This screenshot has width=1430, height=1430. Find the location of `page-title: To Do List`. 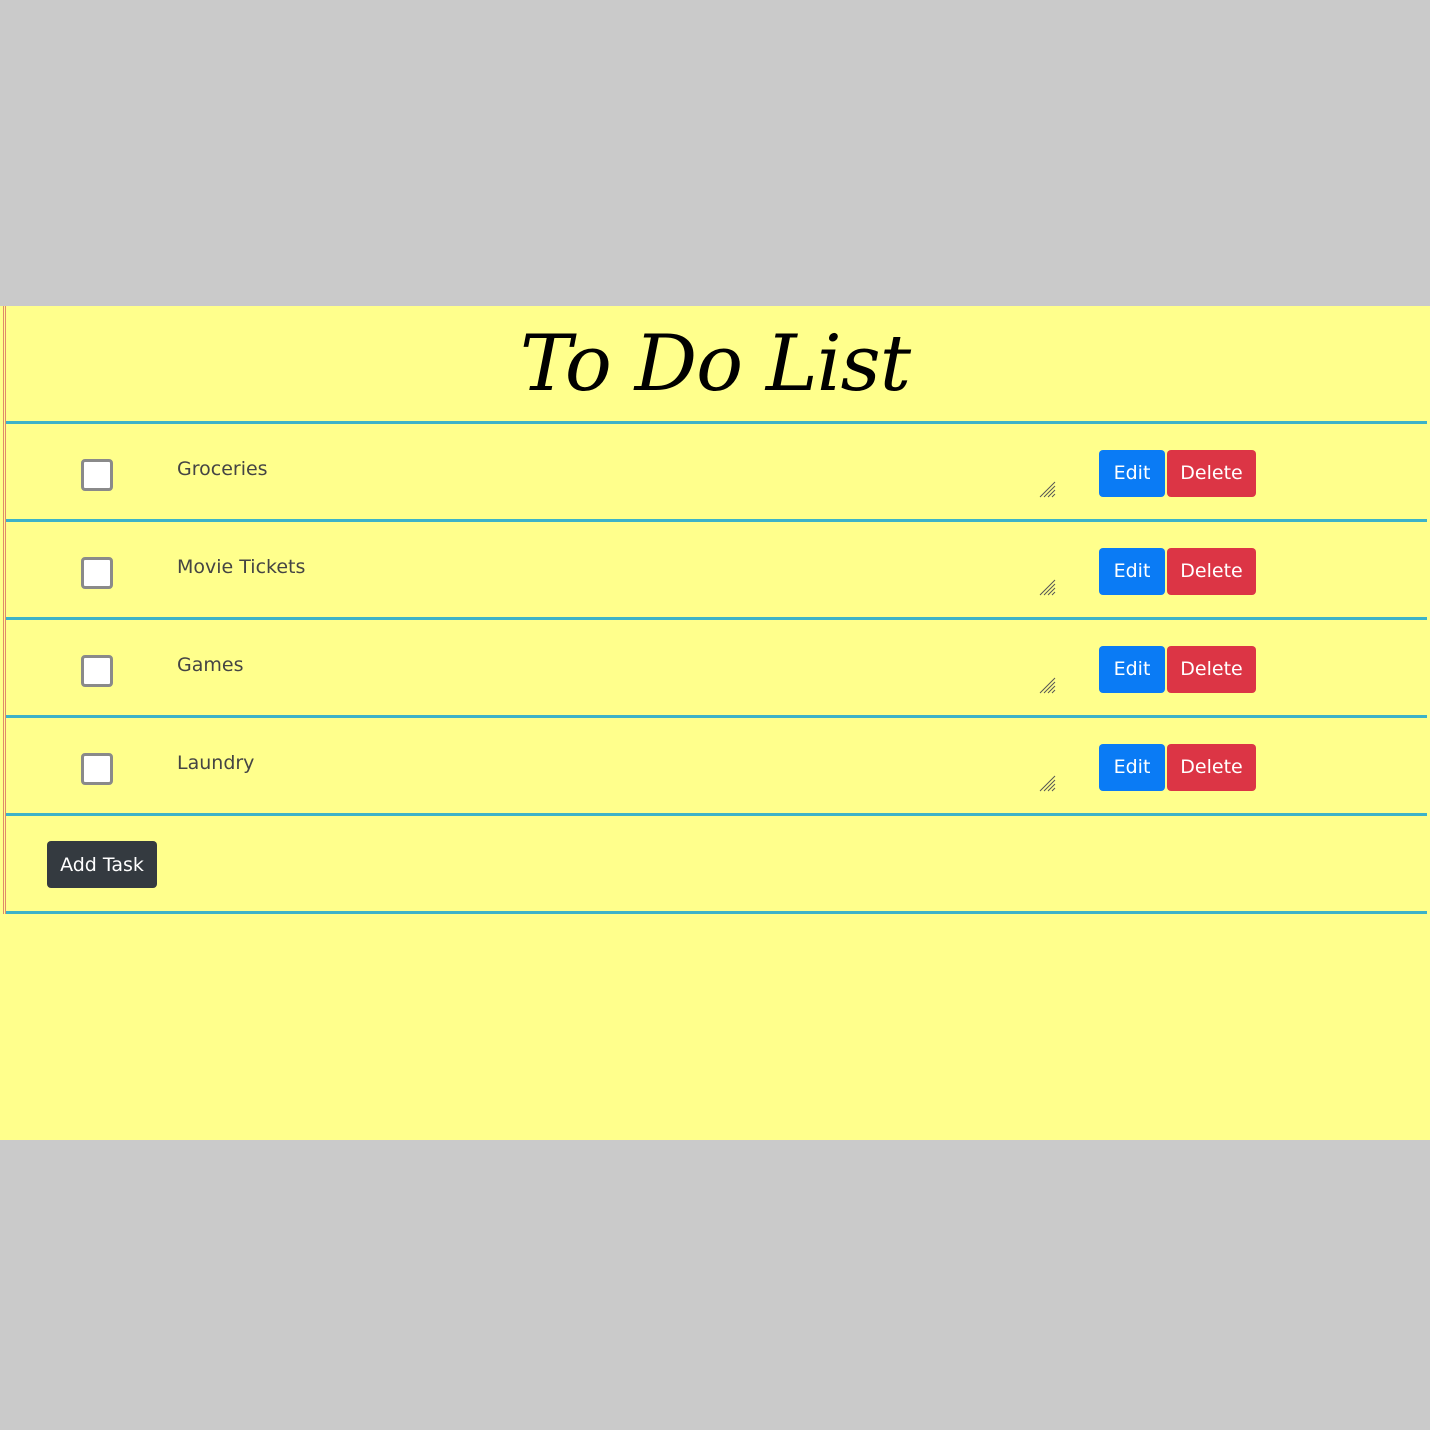

page-title: To Do List is located at coordinates (715, 364).